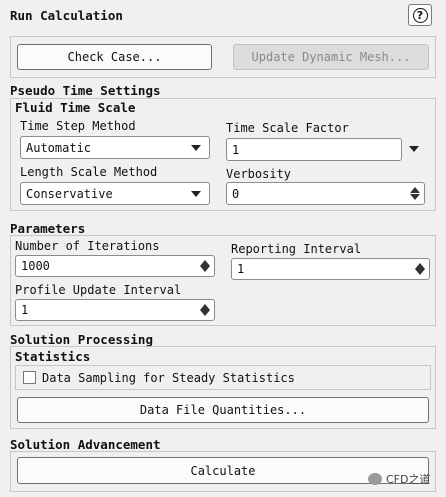  Describe the element at coordinates (98, 290) in the screenshot. I see `profile-update-interval-label: Profile Update Interval` at that location.